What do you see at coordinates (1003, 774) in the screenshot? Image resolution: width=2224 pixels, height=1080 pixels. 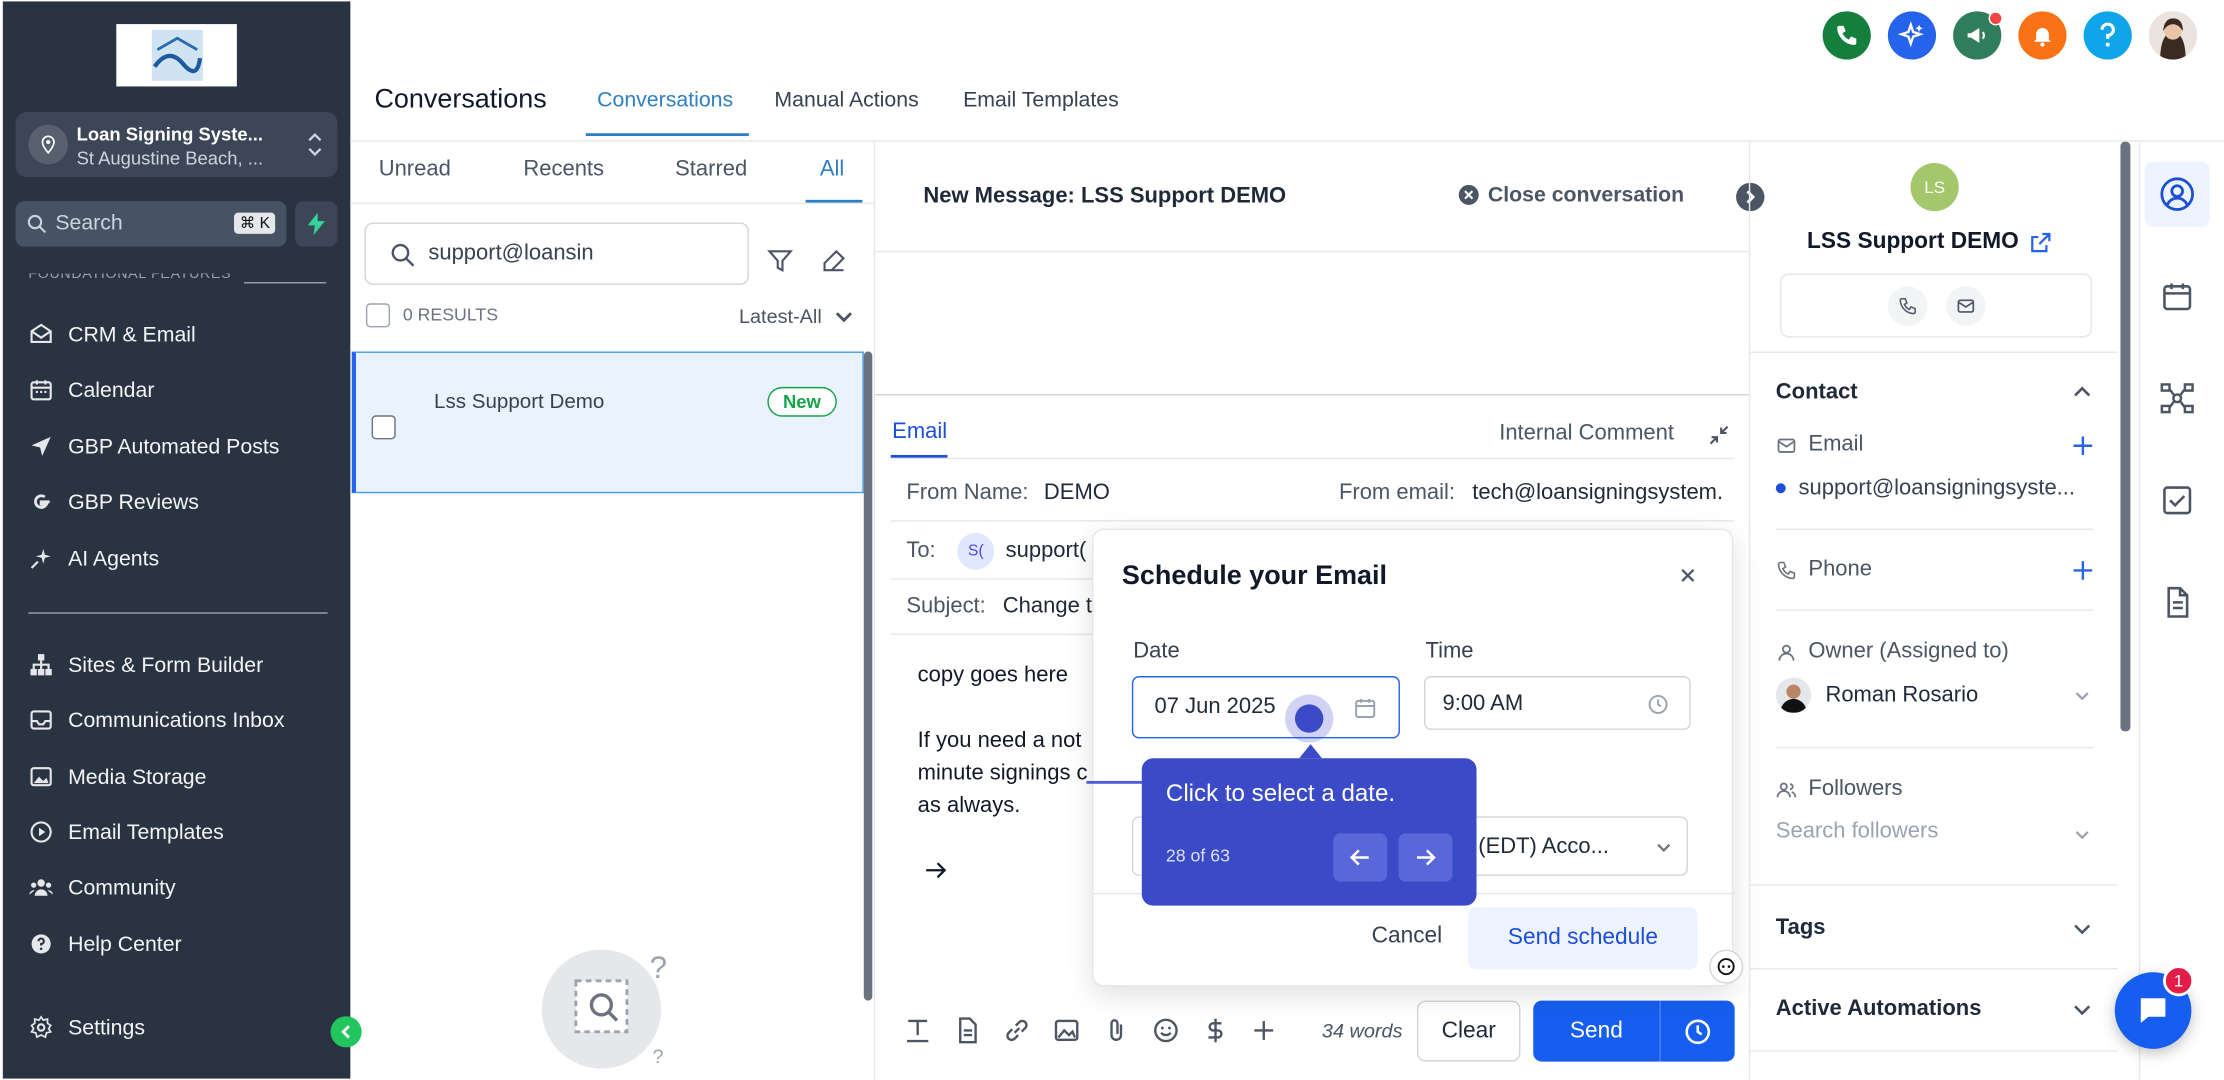 I see `email-body-line: minute signings c` at bounding box center [1003, 774].